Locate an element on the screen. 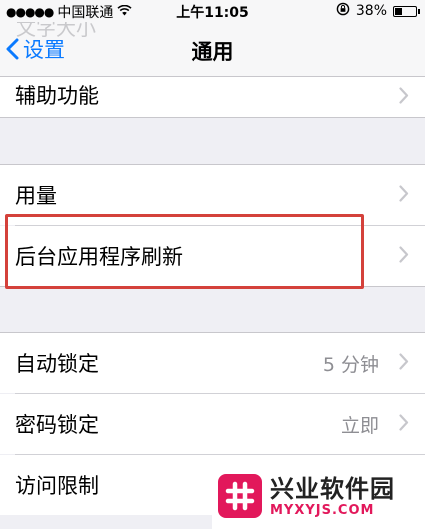  settings-row-passcode-lock: 密码锁定 立即 is located at coordinates (212, 424).